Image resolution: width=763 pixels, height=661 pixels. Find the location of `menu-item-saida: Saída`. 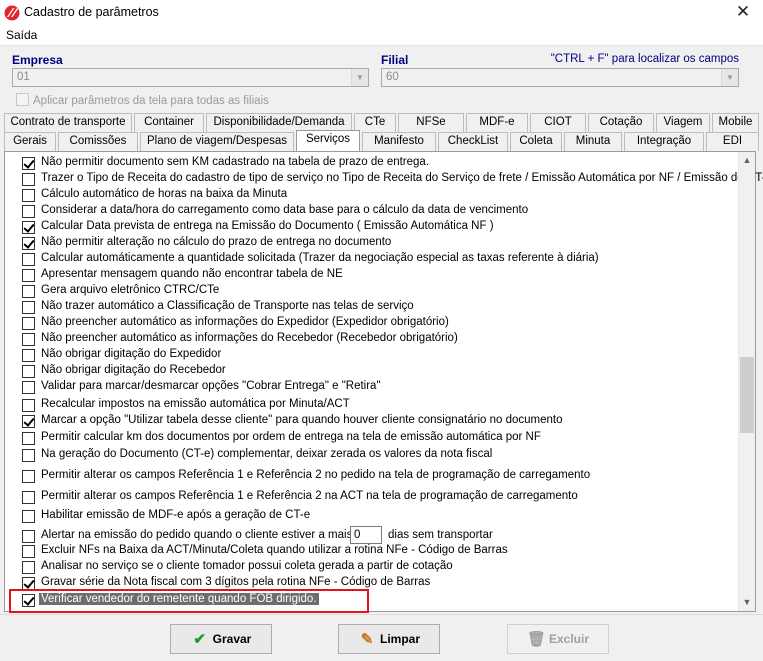

menu-item-saida: Saída is located at coordinates (21, 35).